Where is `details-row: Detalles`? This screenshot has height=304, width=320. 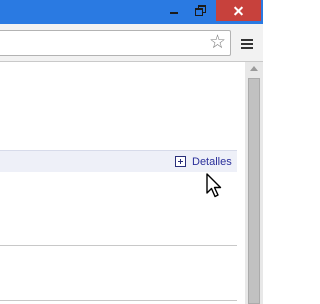 details-row: Detalles is located at coordinates (118, 161).